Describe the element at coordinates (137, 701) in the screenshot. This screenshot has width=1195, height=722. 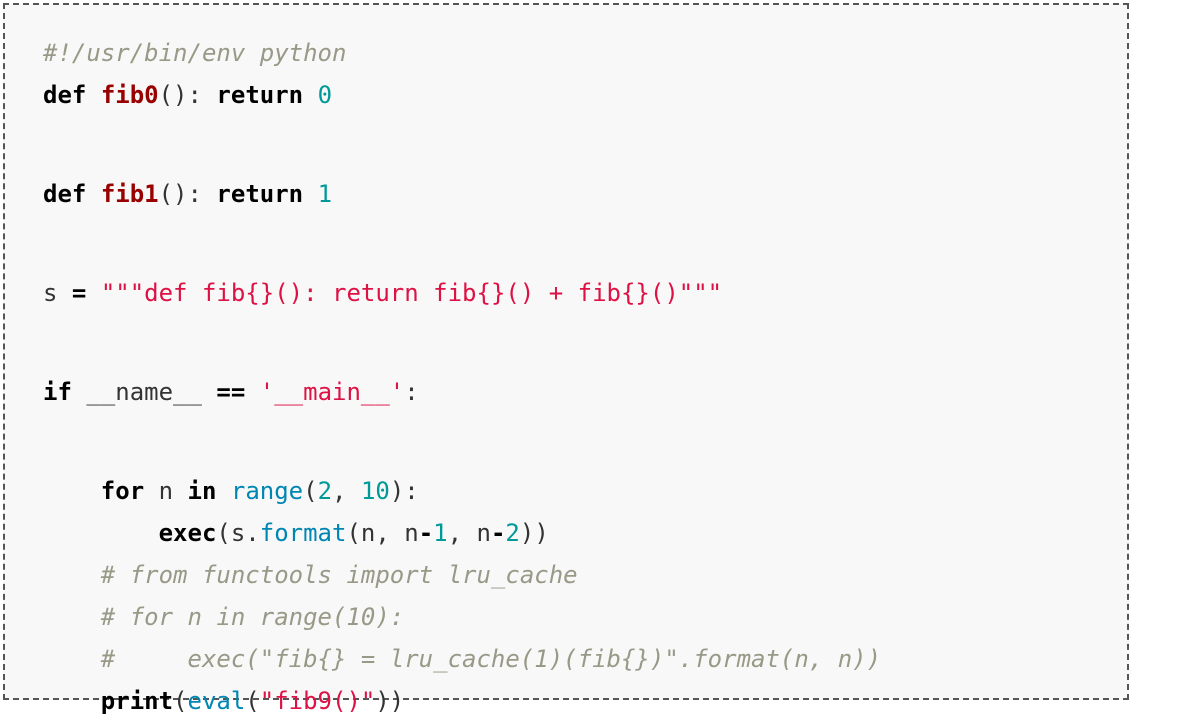
I see `builtin-print: print` at that location.